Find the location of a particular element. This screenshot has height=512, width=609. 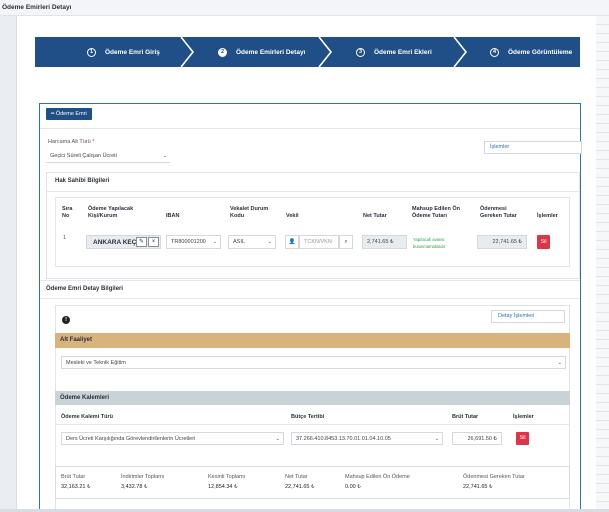

mahsup-note: Yapılacak avansı bulunmamaktadır is located at coordinates (429, 243).